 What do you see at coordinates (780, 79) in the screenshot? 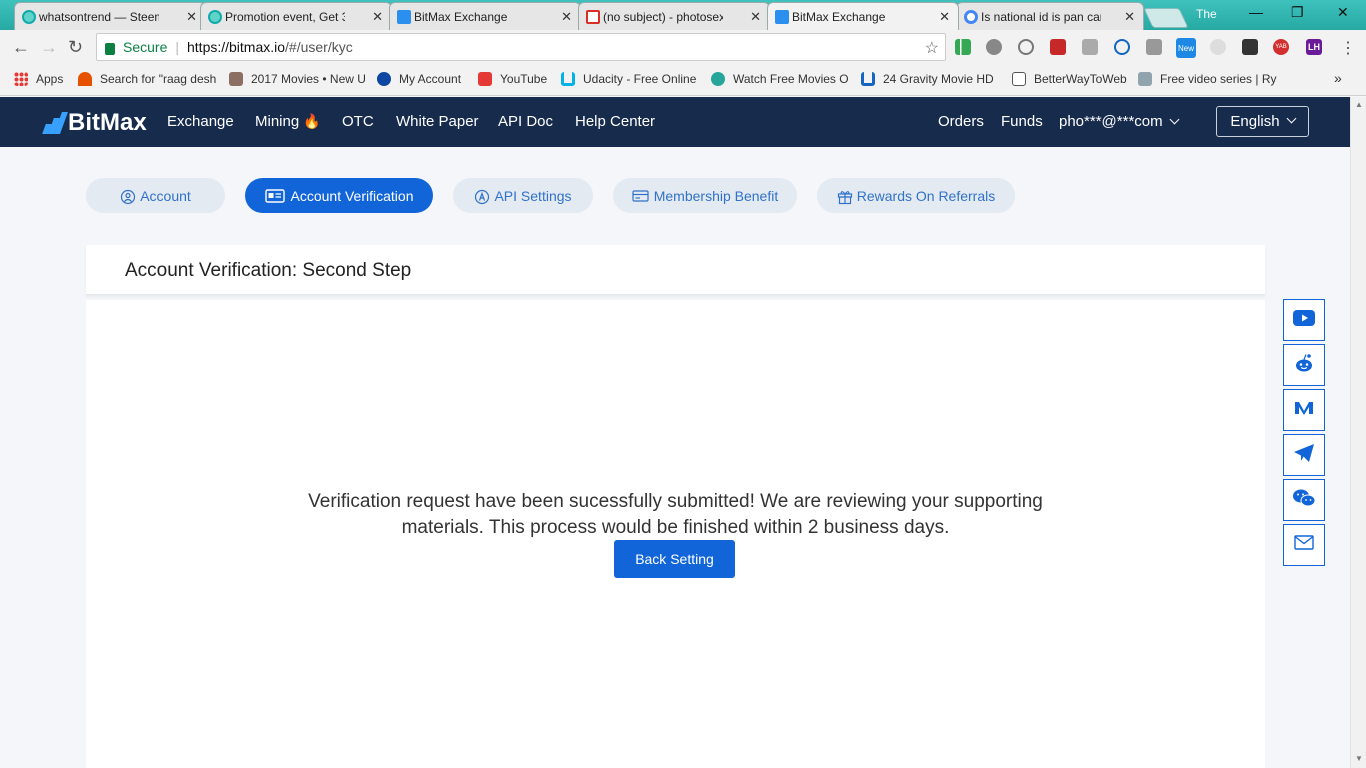
I see `bookmark-item: Watch Free Movies O` at bounding box center [780, 79].